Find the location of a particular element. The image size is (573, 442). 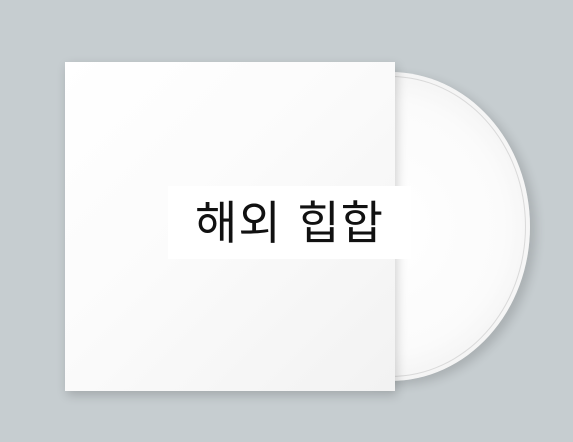

album-title: 해외 힙합 is located at coordinates (289, 222).